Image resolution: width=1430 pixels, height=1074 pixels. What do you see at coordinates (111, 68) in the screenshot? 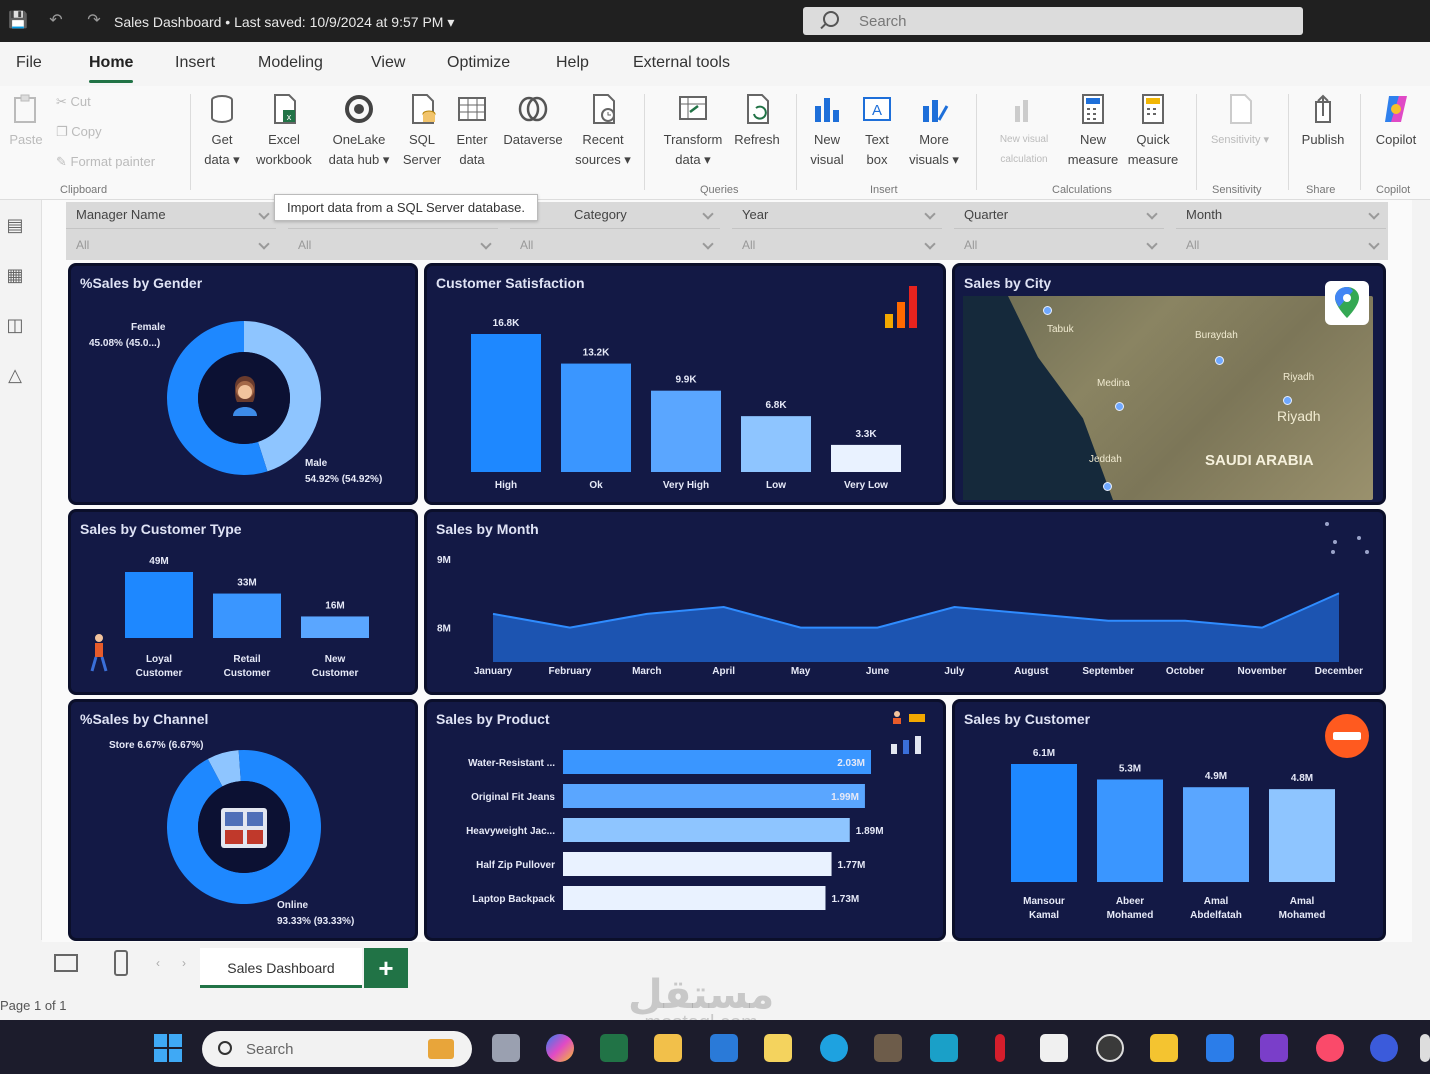
I see `tab-home: Home` at bounding box center [111, 68].